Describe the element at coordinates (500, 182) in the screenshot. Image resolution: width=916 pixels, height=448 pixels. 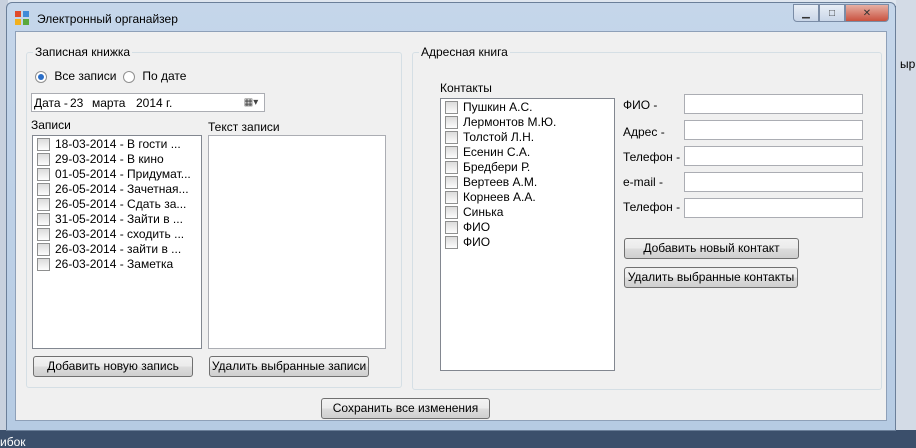
I see `contact-item-text: Вертеев А.М.` at that location.